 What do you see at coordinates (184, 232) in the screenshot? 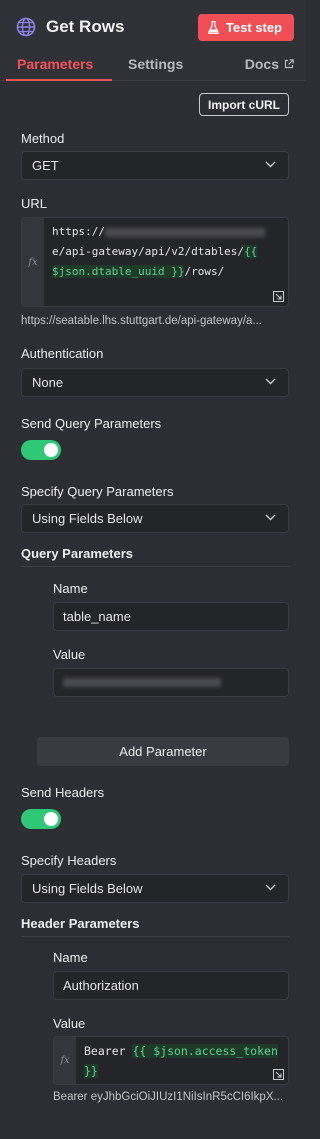
I see `redacted-host` at bounding box center [184, 232].